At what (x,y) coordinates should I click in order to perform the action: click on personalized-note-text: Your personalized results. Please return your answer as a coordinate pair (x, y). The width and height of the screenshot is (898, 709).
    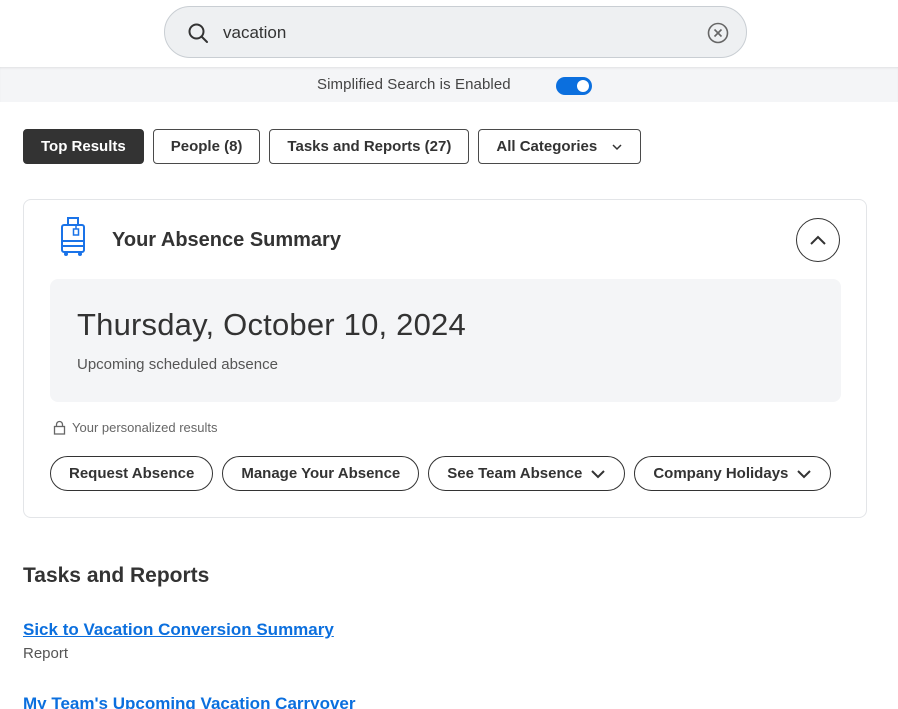
    Looking at the image, I should click on (145, 427).